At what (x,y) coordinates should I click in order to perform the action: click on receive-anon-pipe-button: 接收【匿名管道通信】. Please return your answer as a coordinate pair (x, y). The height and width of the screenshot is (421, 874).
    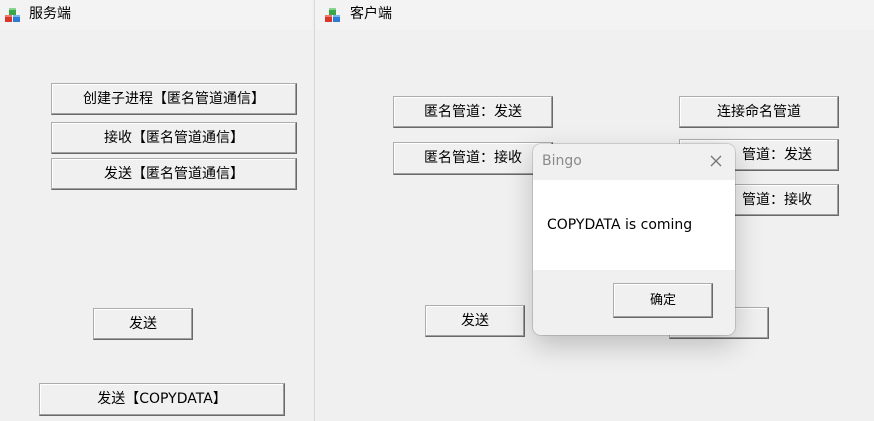
    Looking at the image, I should click on (174, 138).